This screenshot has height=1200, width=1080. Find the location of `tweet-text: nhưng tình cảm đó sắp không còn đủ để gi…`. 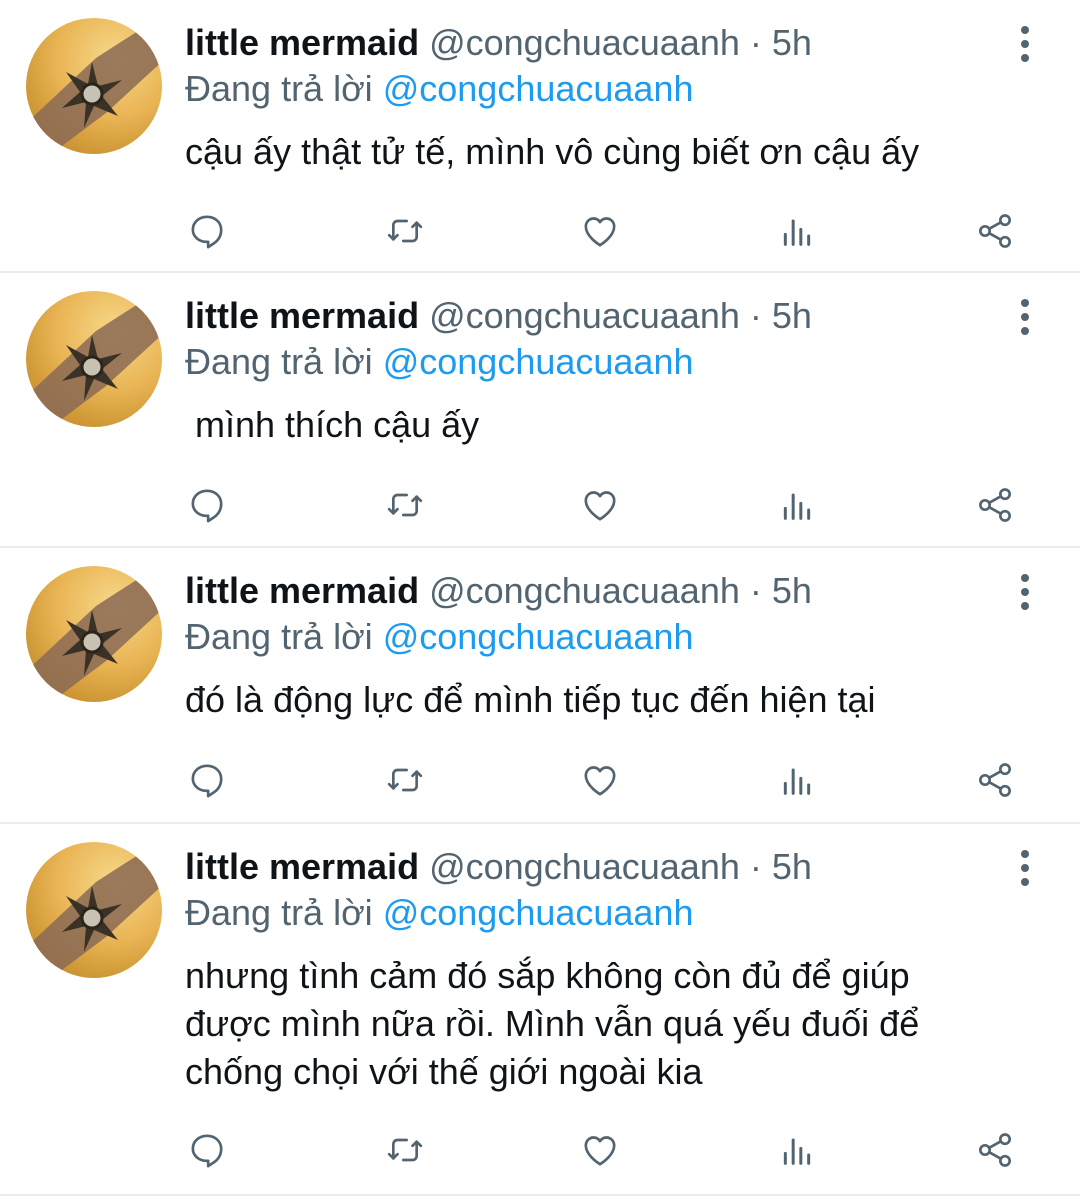

tweet-text: nhưng tình cảm đó sắp không còn đủ để gi… is located at coordinates (552, 1023).